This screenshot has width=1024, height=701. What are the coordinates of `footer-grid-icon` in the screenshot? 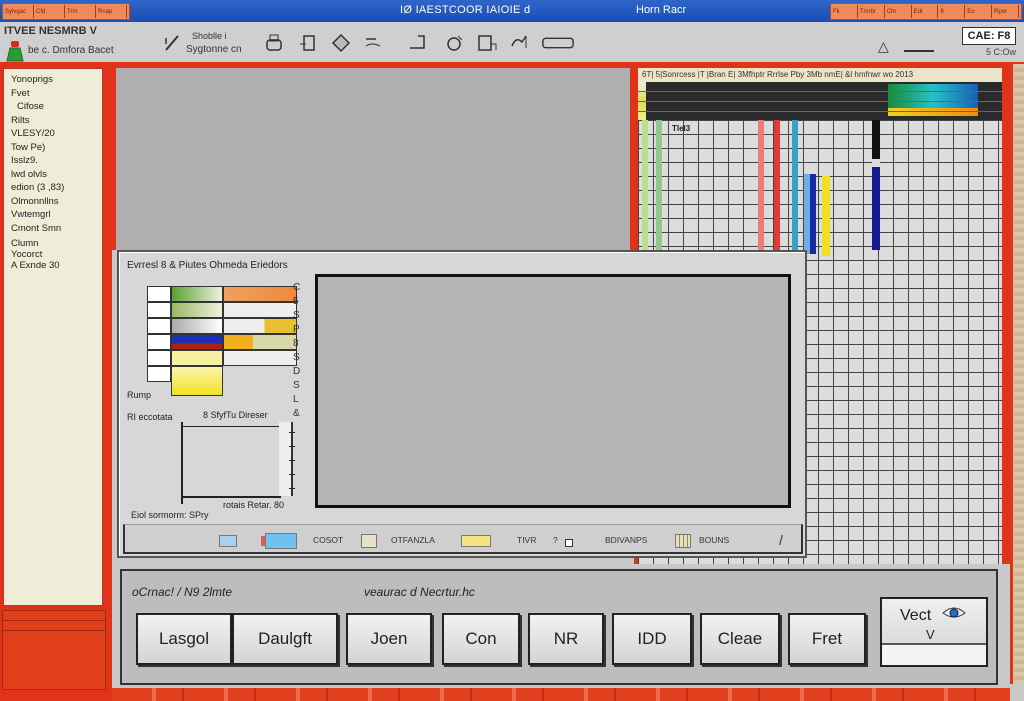 It's located at (683, 540).